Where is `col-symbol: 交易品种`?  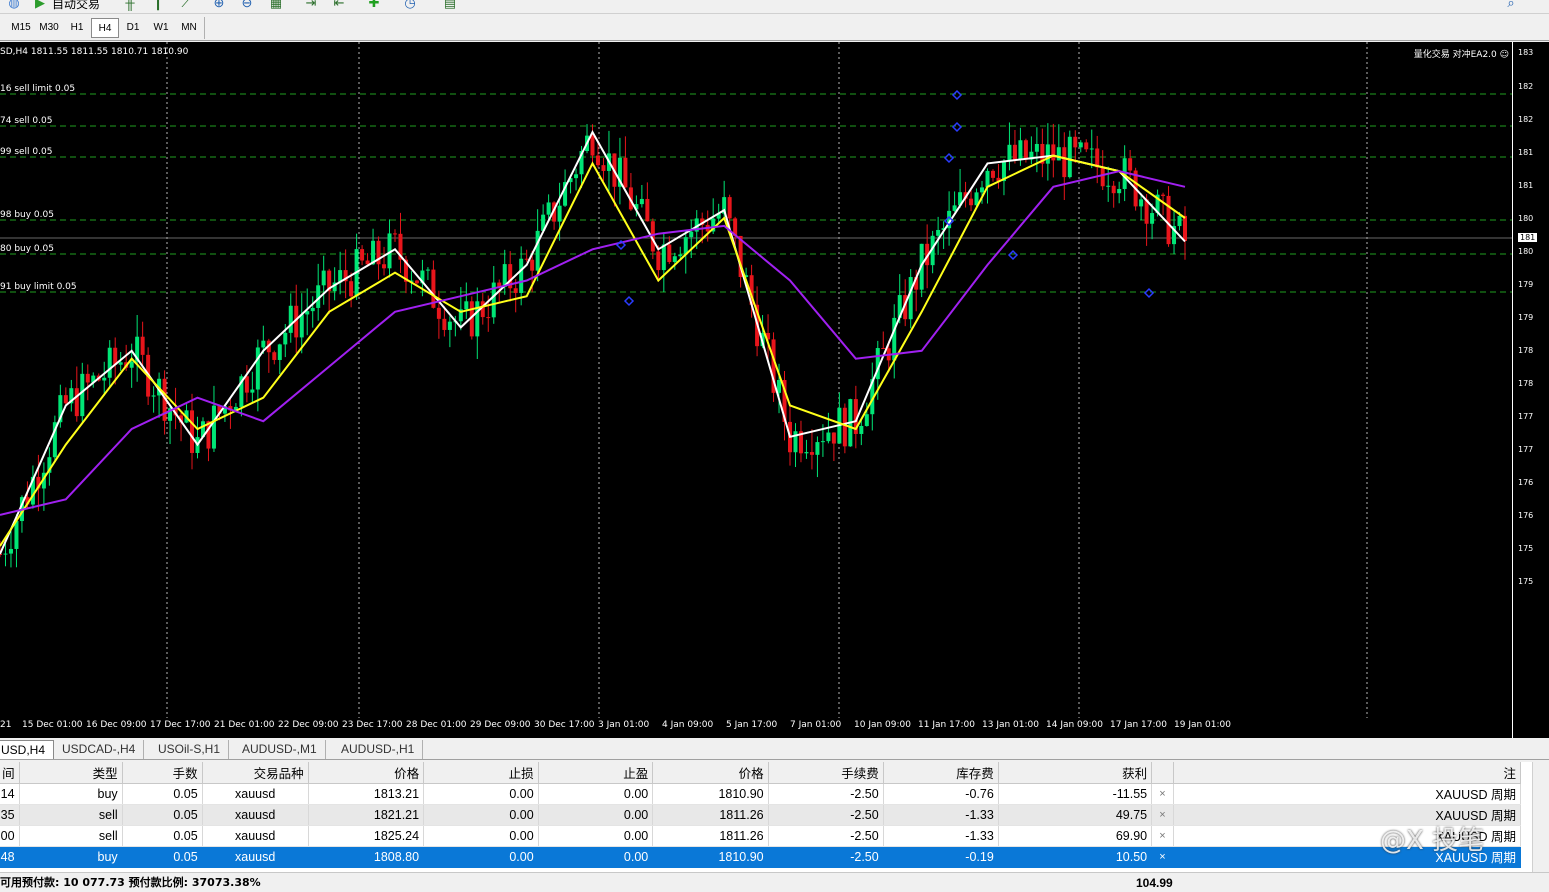
col-symbol: 交易品种 is located at coordinates (255, 773).